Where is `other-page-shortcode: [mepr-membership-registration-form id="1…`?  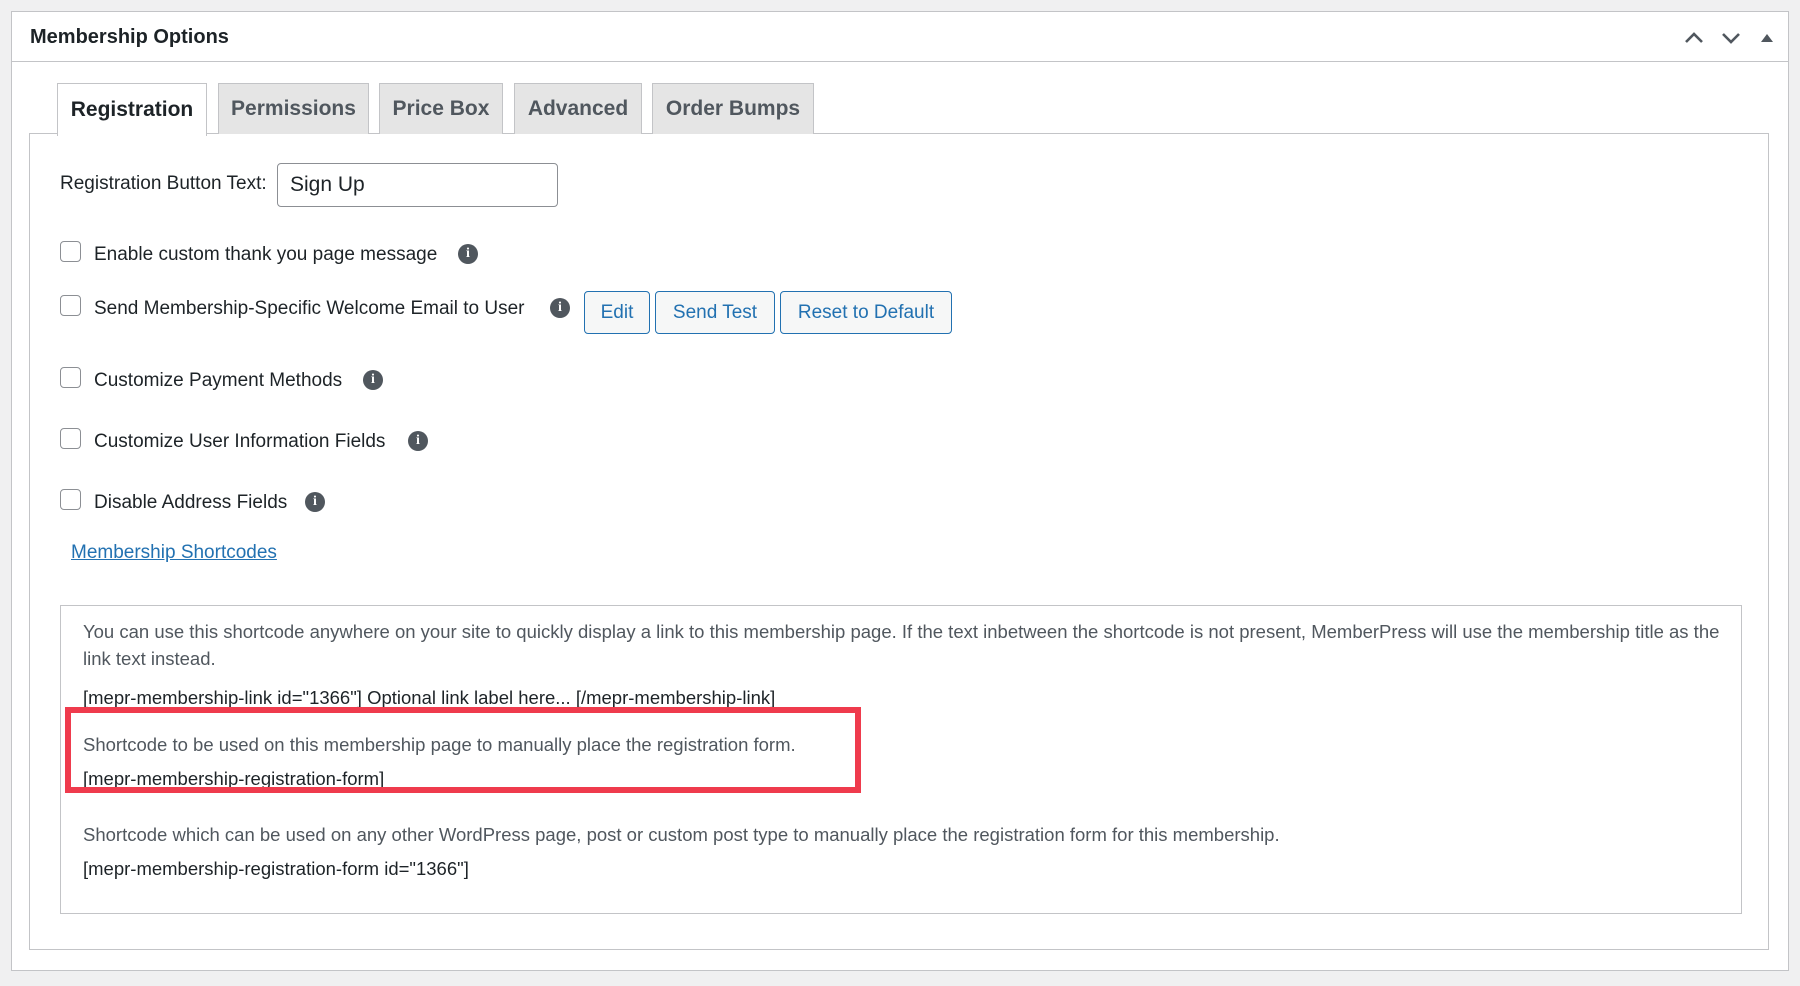 other-page-shortcode: [mepr-membership-registration-form id="1… is located at coordinates (276, 868).